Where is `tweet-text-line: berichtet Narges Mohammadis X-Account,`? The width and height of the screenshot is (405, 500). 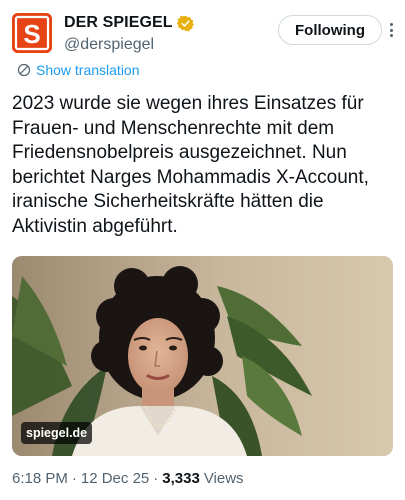 tweet-text-line: berichtet Narges Mohammadis X-Account, is located at coordinates (190, 177).